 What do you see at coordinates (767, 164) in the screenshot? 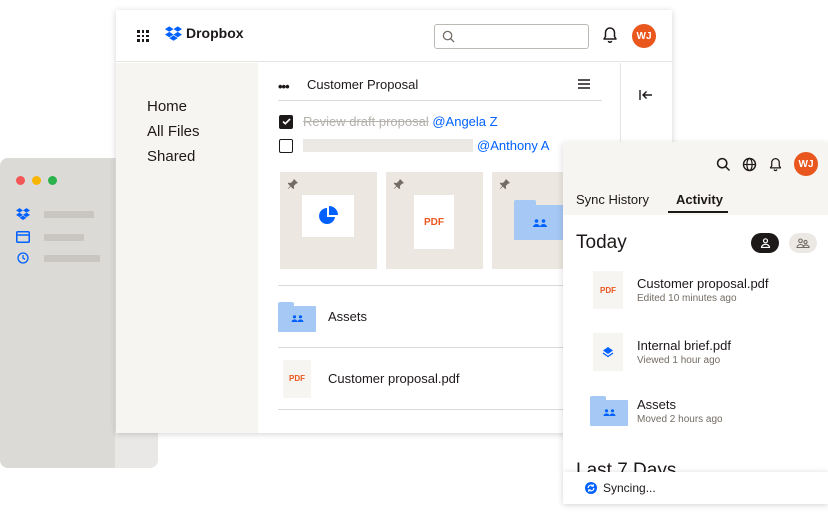
I see `panel-toolbar: WJ` at bounding box center [767, 164].